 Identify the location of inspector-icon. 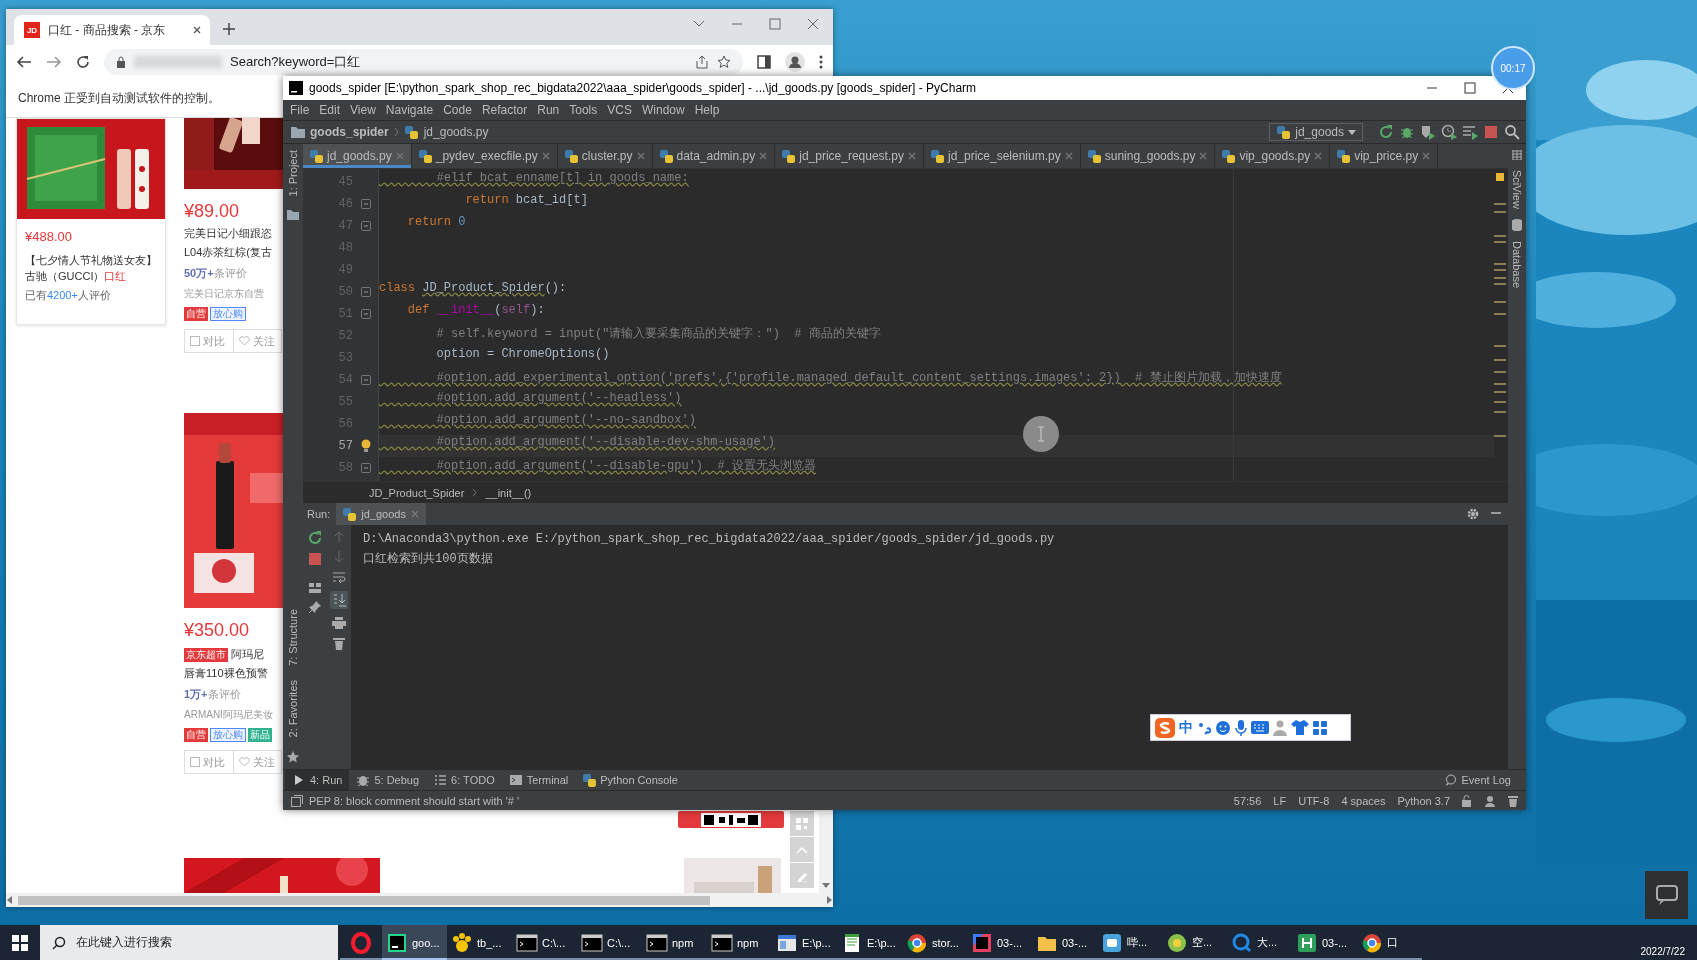
(1490, 800).